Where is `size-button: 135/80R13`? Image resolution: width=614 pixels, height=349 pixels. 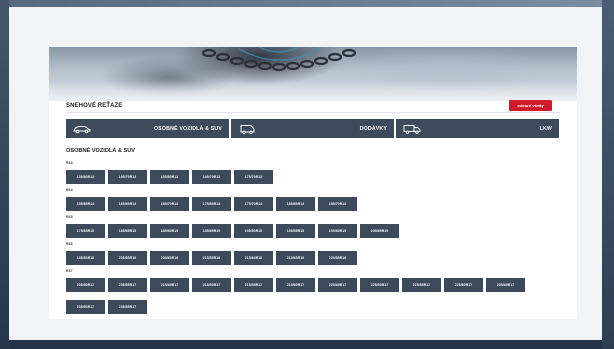
size-button: 135/80R13 is located at coordinates (85, 177).